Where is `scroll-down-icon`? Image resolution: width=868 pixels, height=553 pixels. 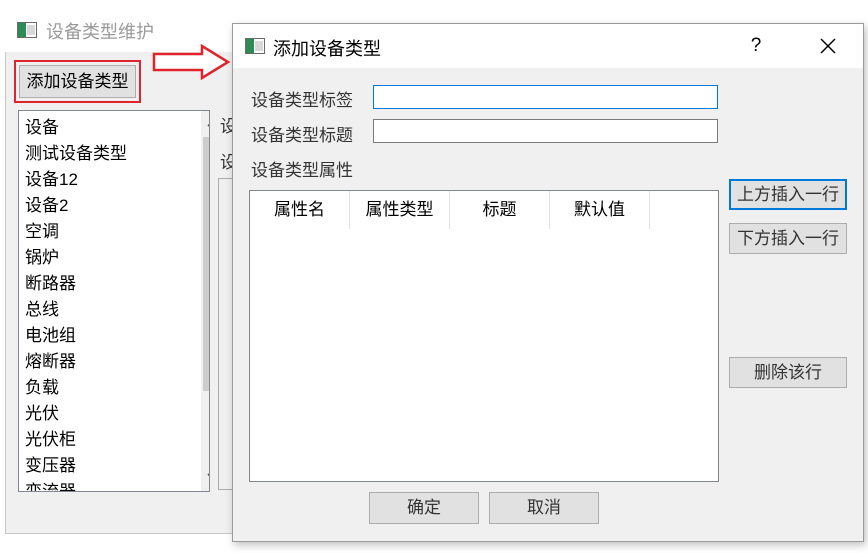 scroll-down-icon is located at coordinates (205, 478).